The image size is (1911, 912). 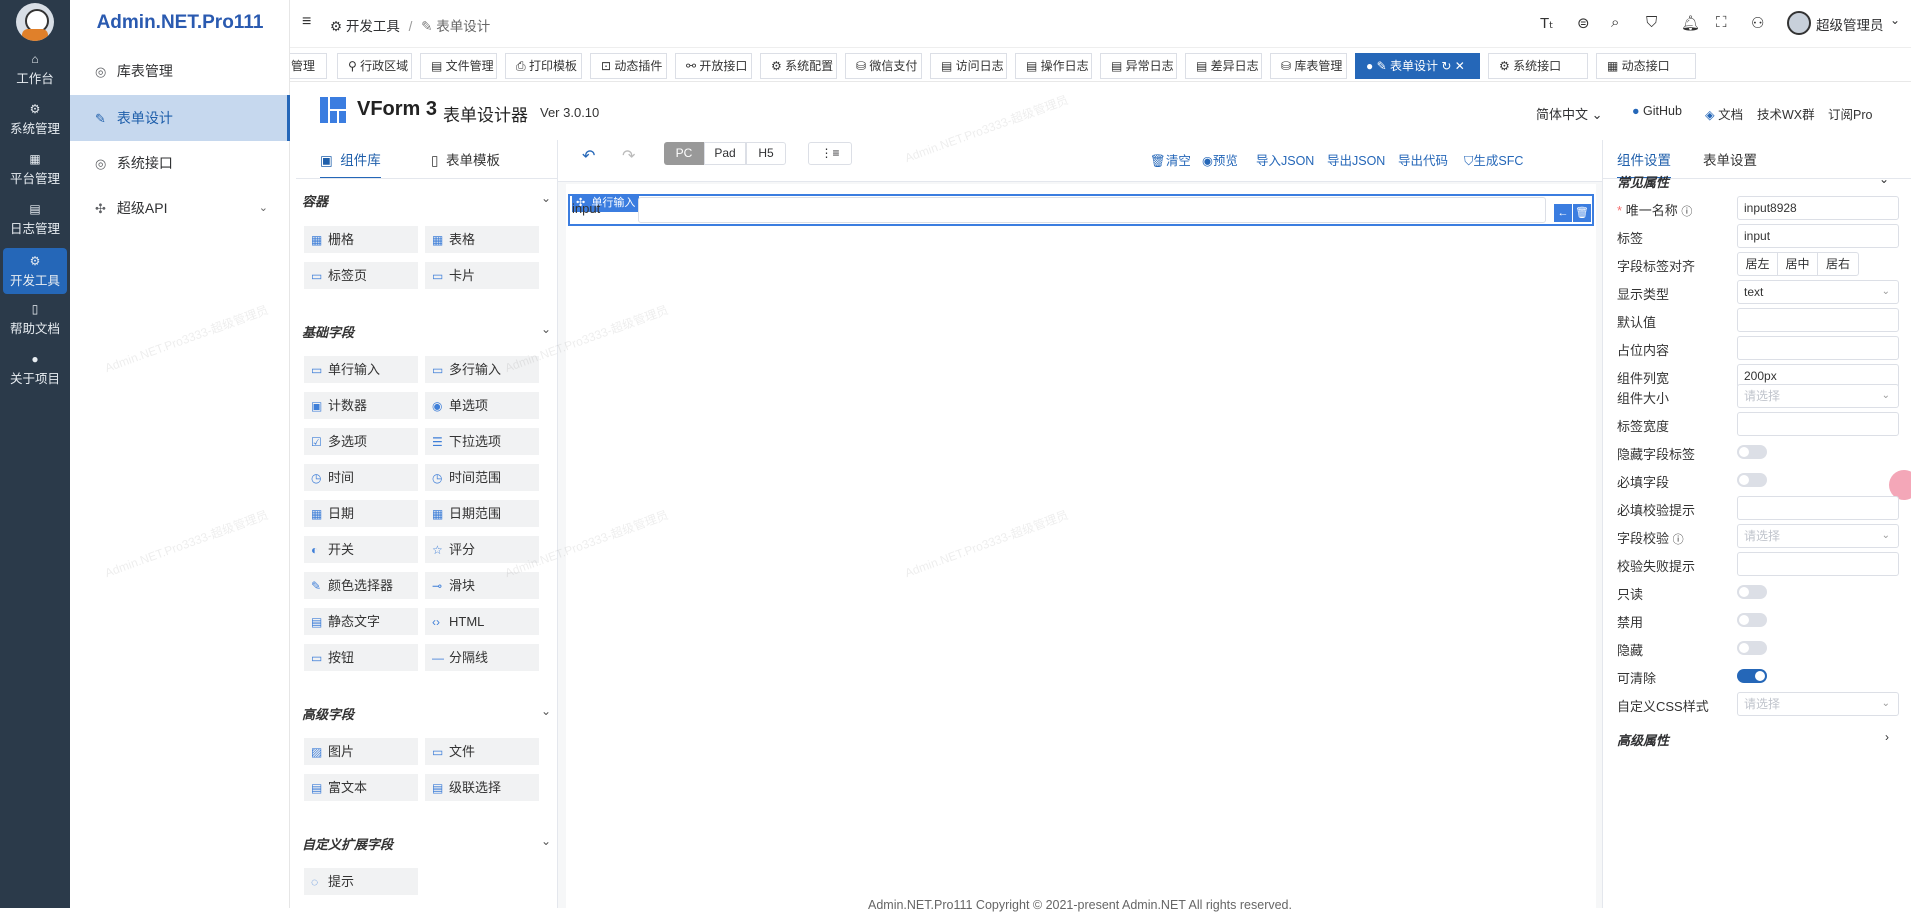 What do you see at coordinates (1818, 536) in the screenshot?
I see `prop-validation-select: 请选择 ⌄` at bounding box center [1818, 536].